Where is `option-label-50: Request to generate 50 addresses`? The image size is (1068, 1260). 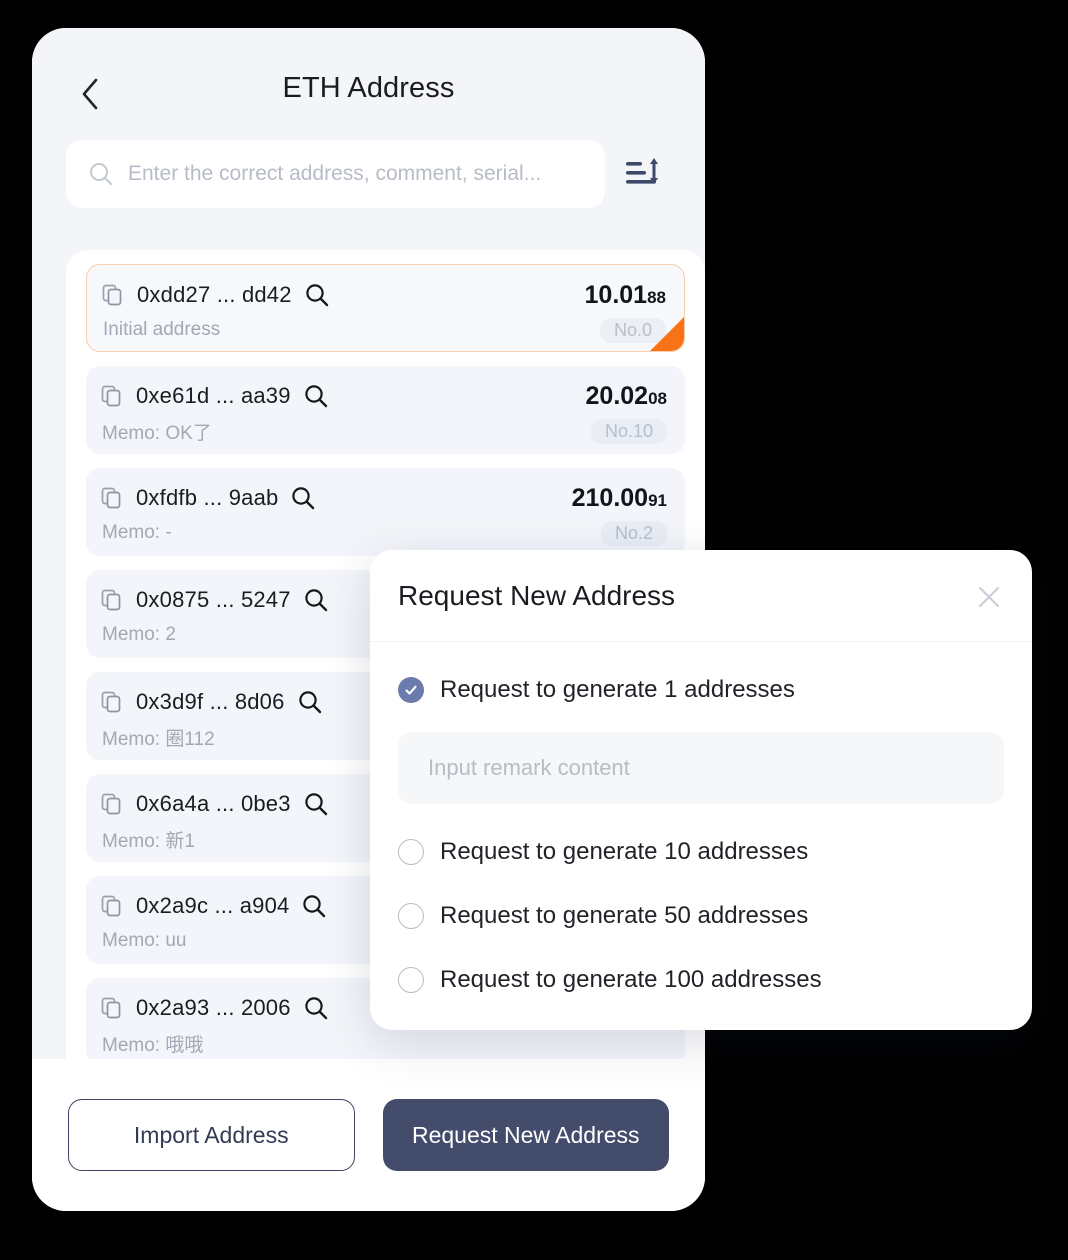 option-label-50: Request to generate 50 addresses is located at coordinates (624, 915).